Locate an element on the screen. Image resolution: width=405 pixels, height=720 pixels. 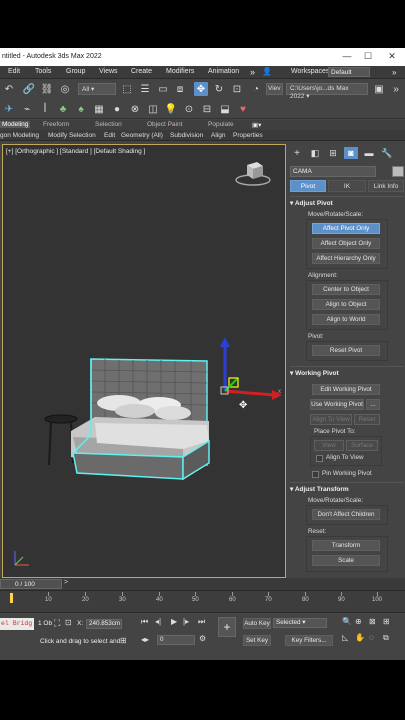
current-frame-field: 0 is located at coordinates (176, 640).